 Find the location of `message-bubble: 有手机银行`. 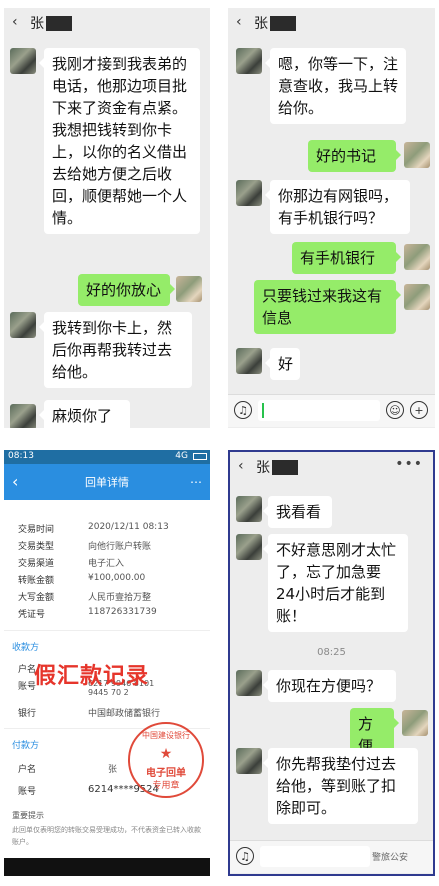

message-bubble: 有手机银行 is located at coordinates (346, 258).